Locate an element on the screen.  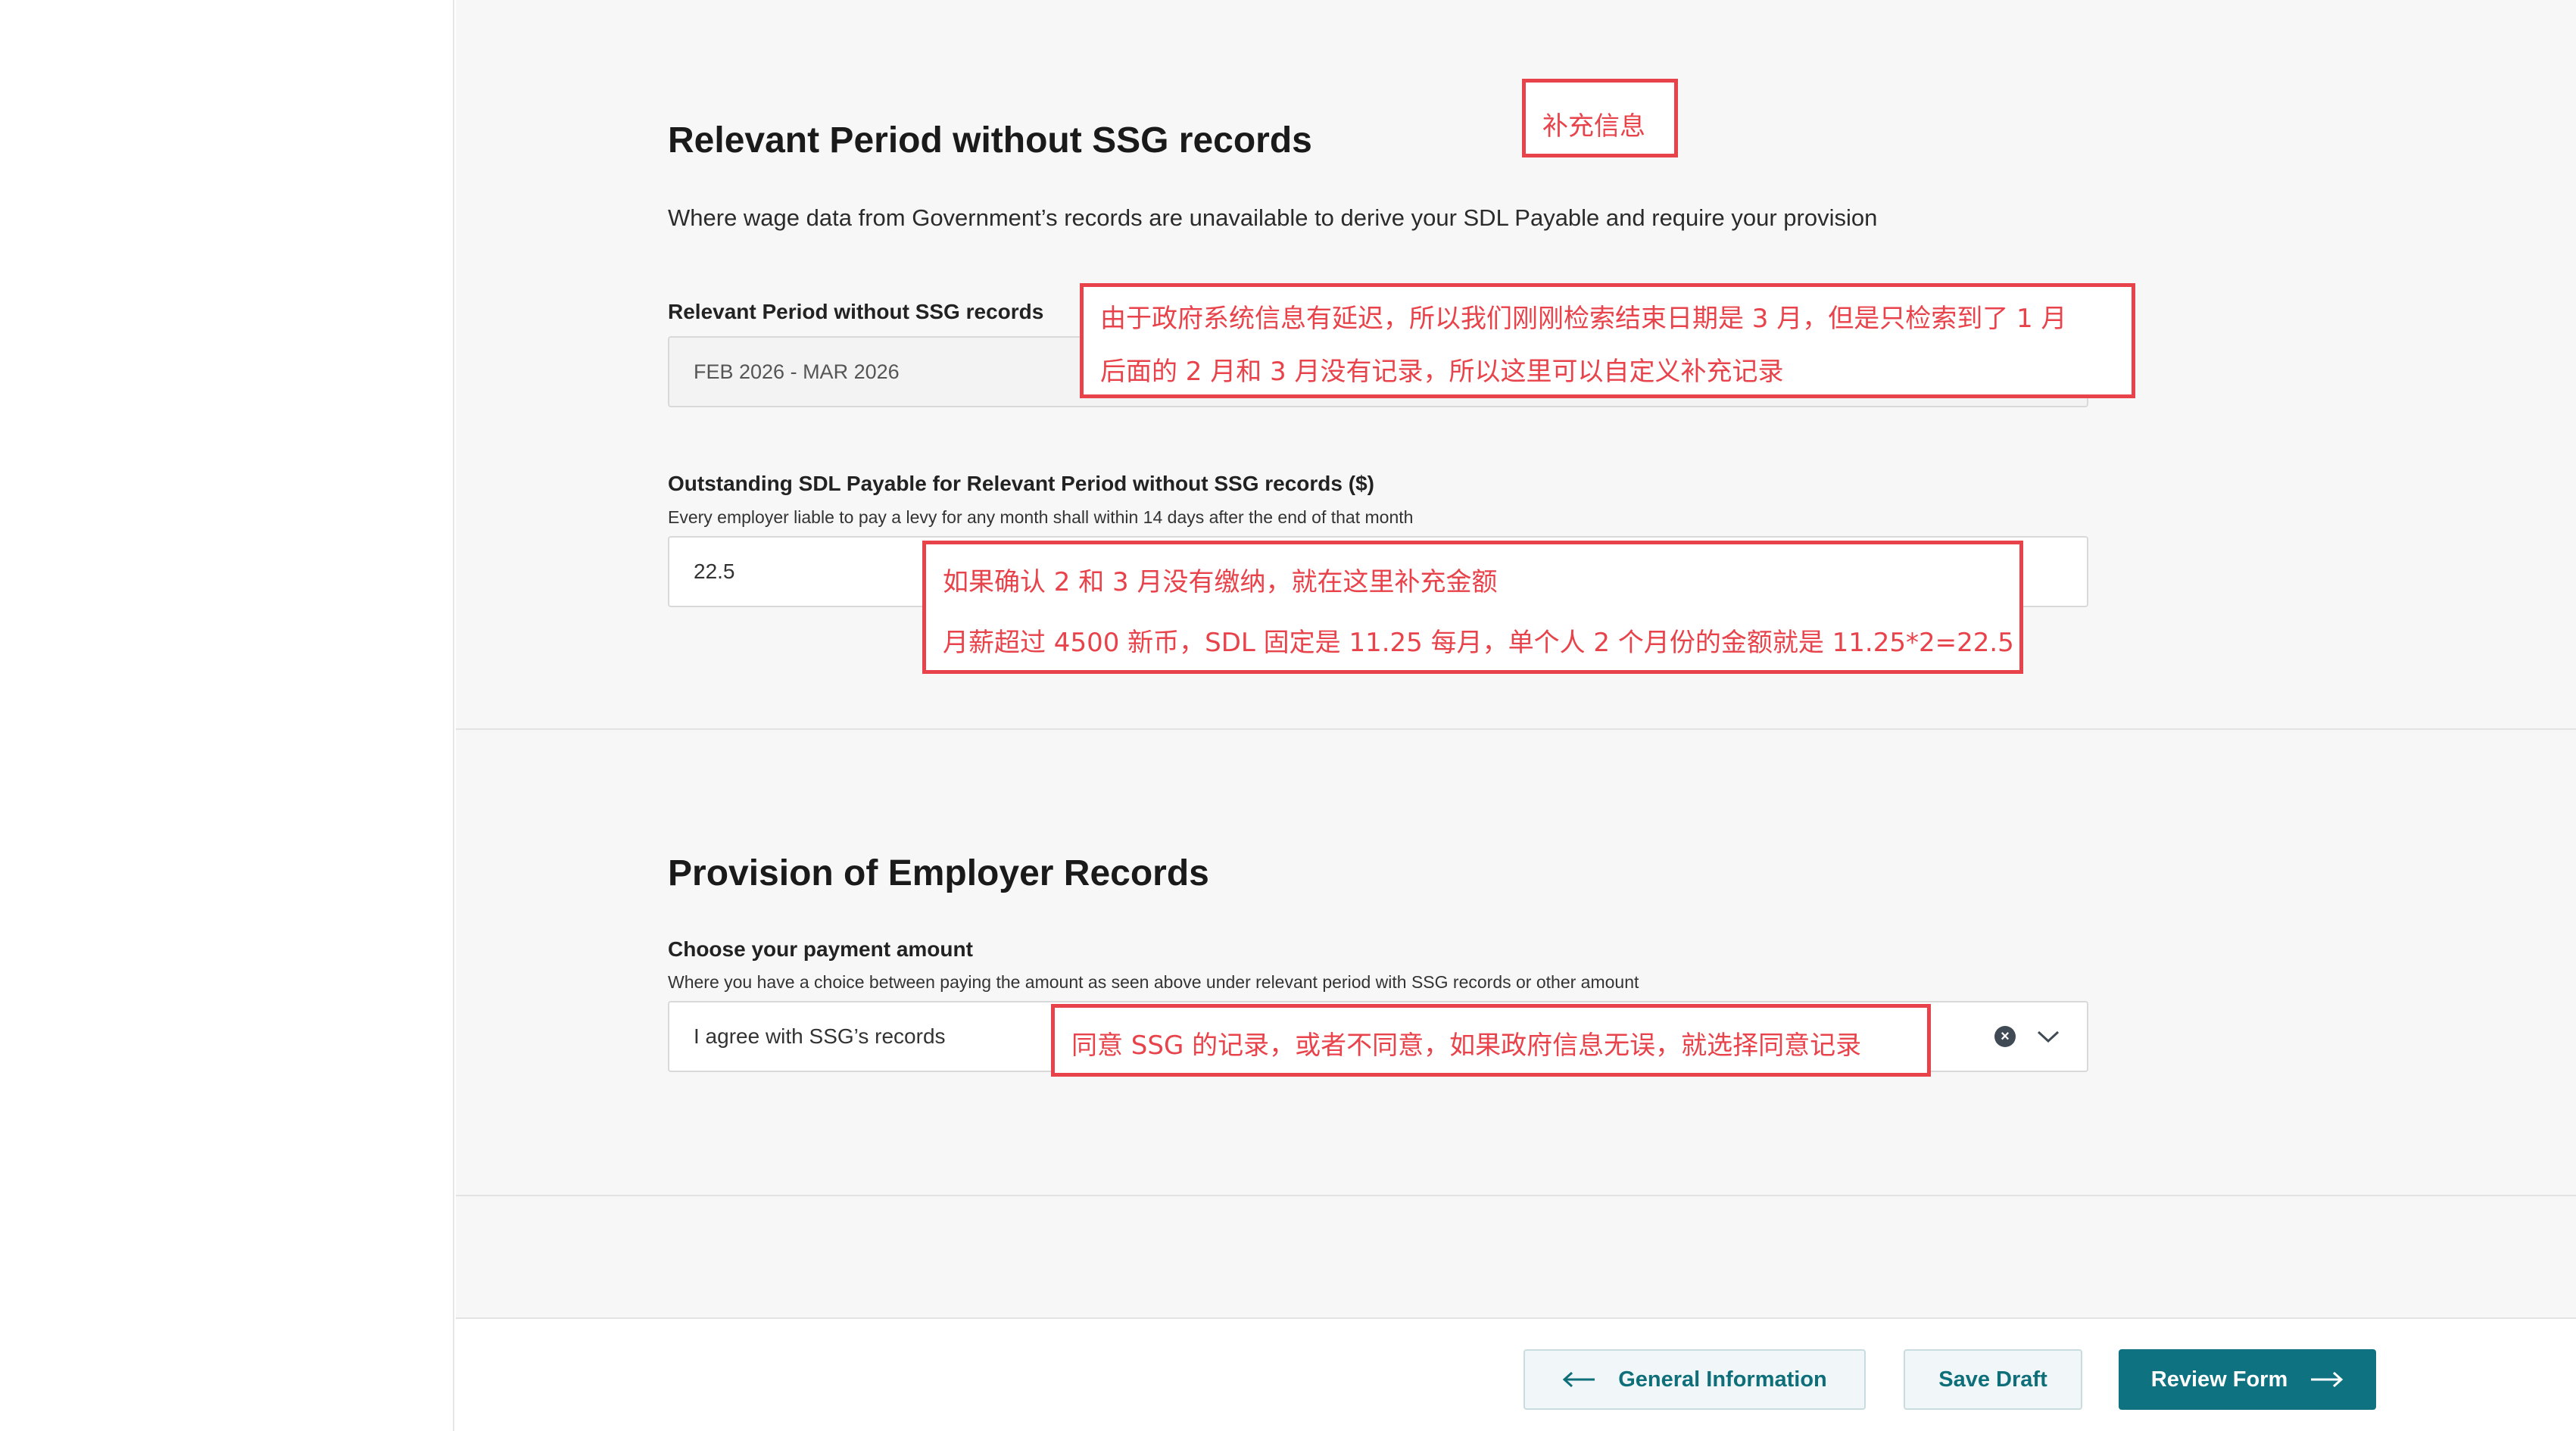
annotation-header-note: 补充信息 is located at coordinates (1600, 118).